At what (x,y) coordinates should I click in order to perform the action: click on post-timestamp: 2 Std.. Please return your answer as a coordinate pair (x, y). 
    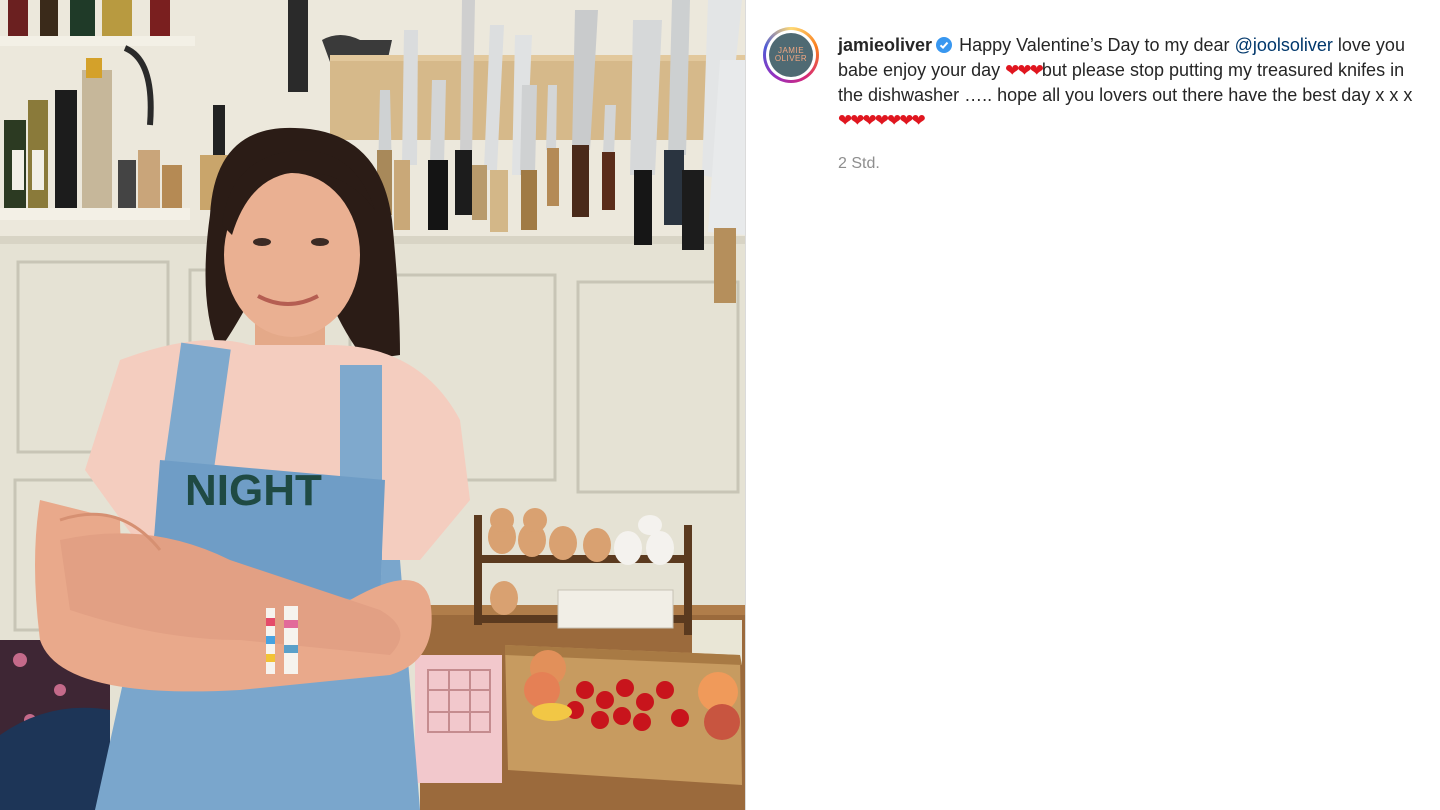
    Looking at the image, I should click on (859, 164).